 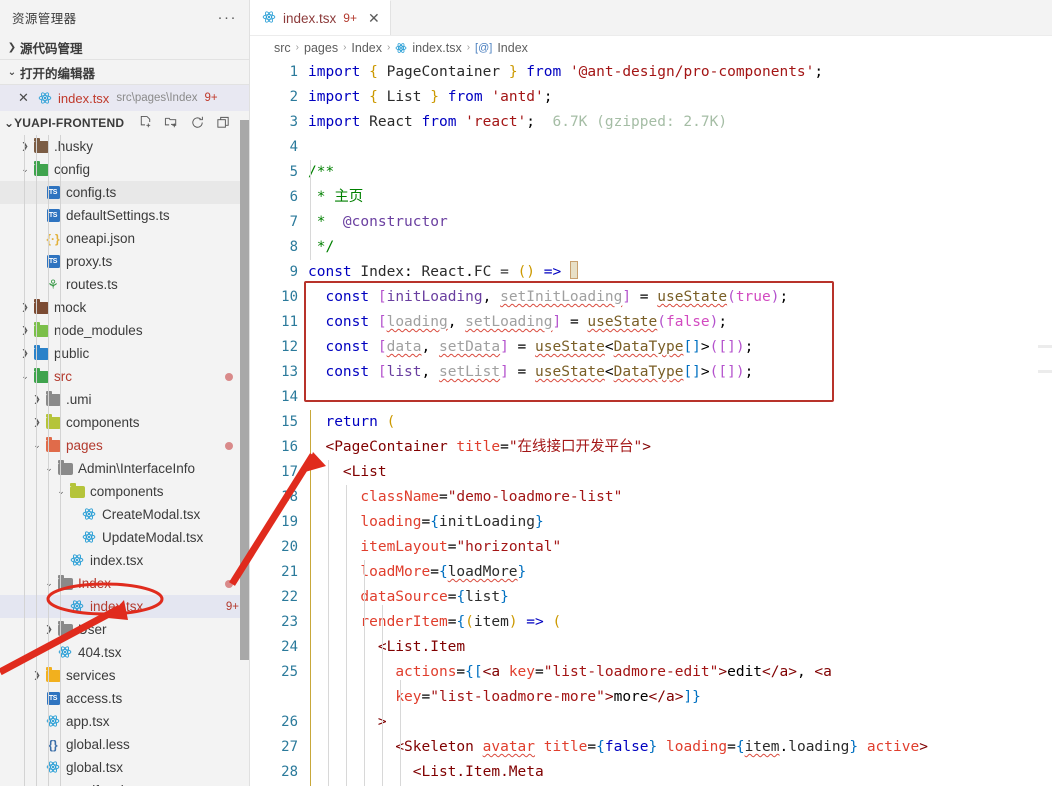 I want to click on tree-item-routes-ts: ⚘ routes.ts, so click(x=124, y=284).